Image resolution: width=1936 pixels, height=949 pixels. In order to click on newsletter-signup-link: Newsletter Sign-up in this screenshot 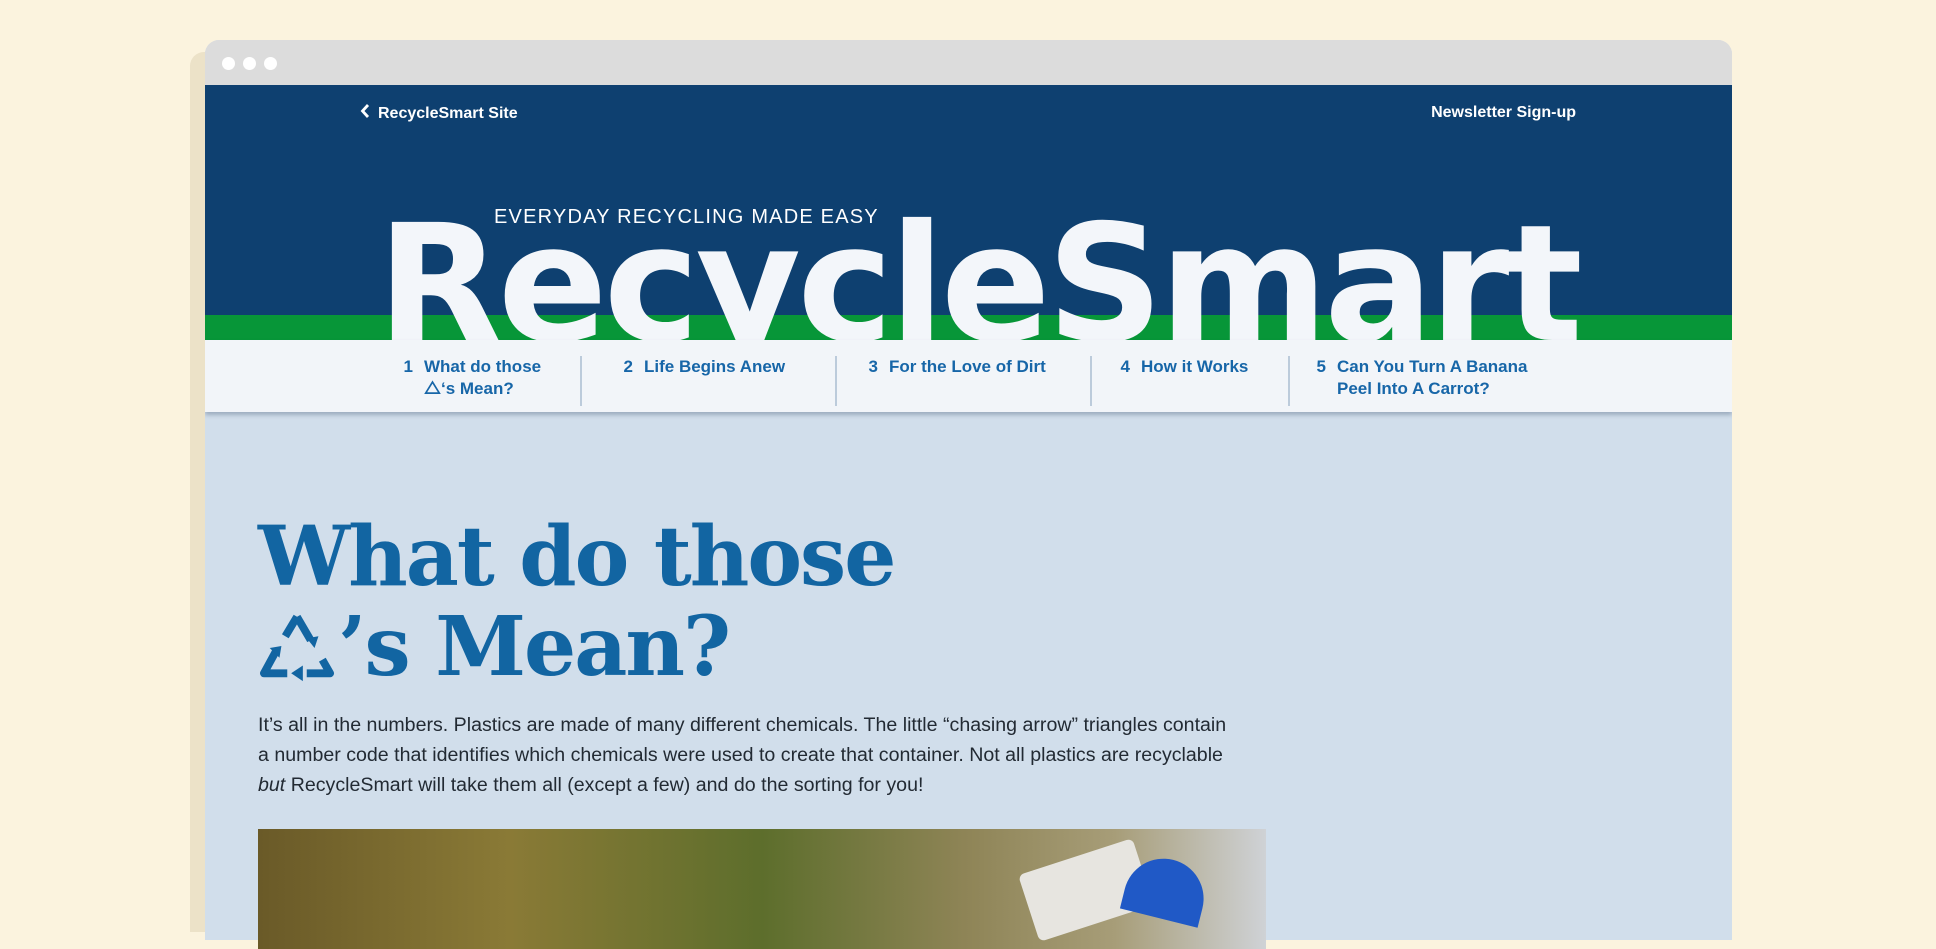, I will do `click(1503, 113)`.